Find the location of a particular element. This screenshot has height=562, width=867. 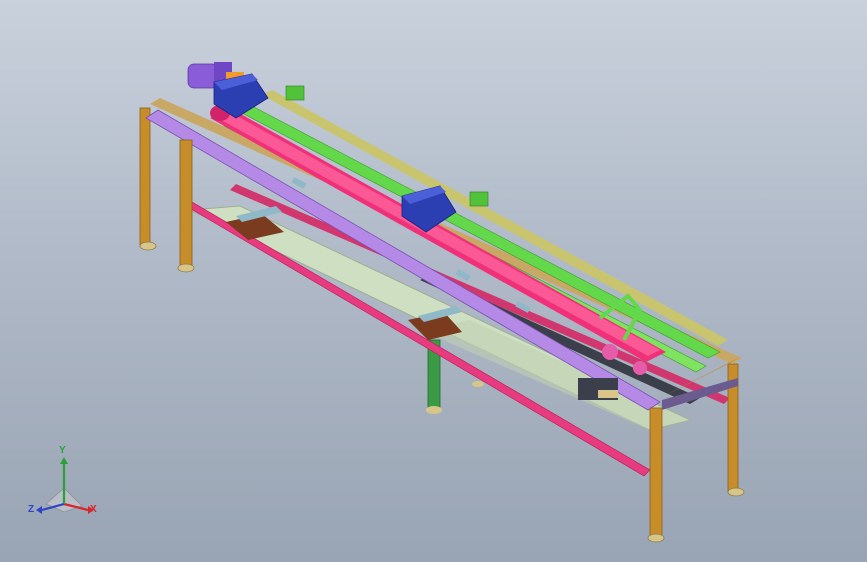

y-axis-head is located at coordinates (64, 460).